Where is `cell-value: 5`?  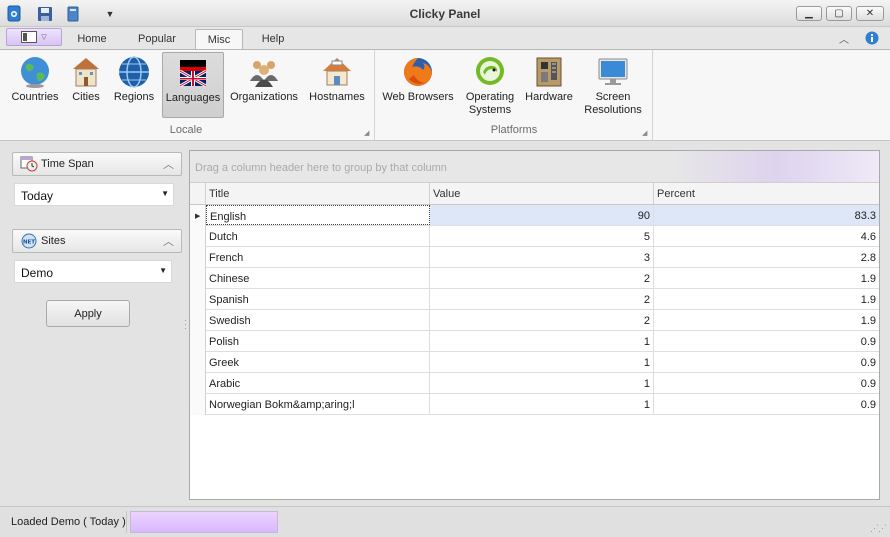
cell-value: 5 is located at coordinates (542, 236).